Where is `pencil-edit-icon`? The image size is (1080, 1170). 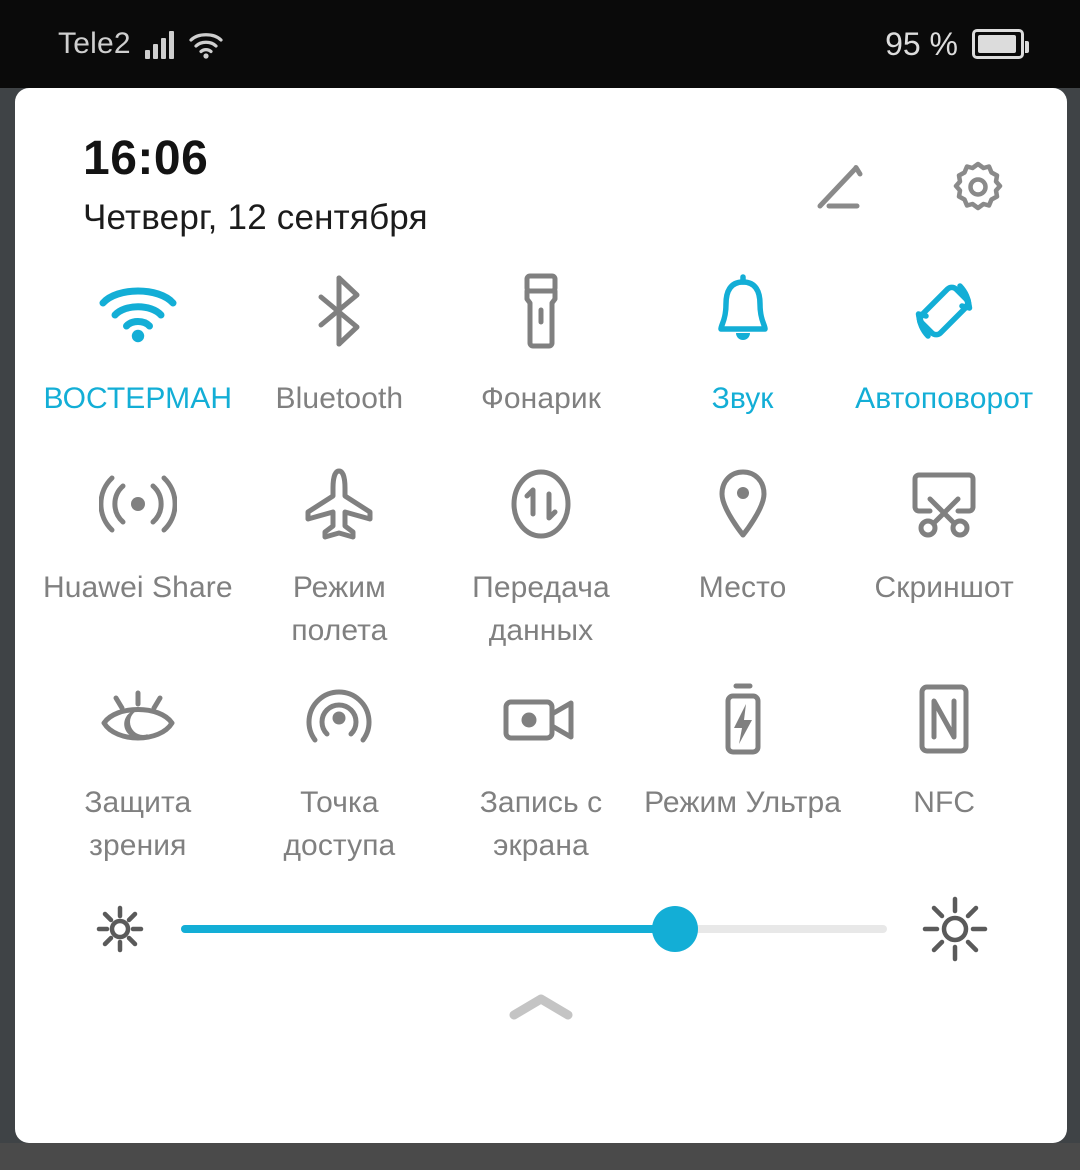
pencil-edit-icon is located at coordinates (842, 187).